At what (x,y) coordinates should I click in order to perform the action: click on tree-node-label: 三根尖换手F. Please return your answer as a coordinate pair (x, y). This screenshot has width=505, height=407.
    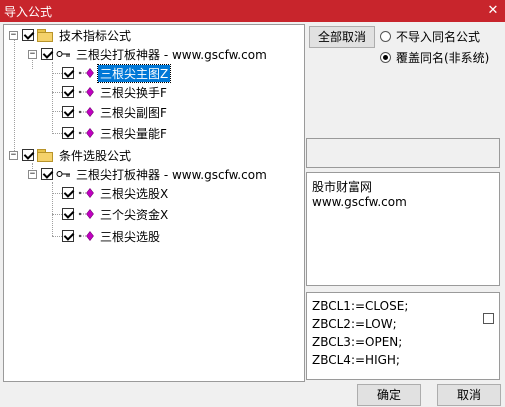
    Looking at the image, I should click on (133, 92).